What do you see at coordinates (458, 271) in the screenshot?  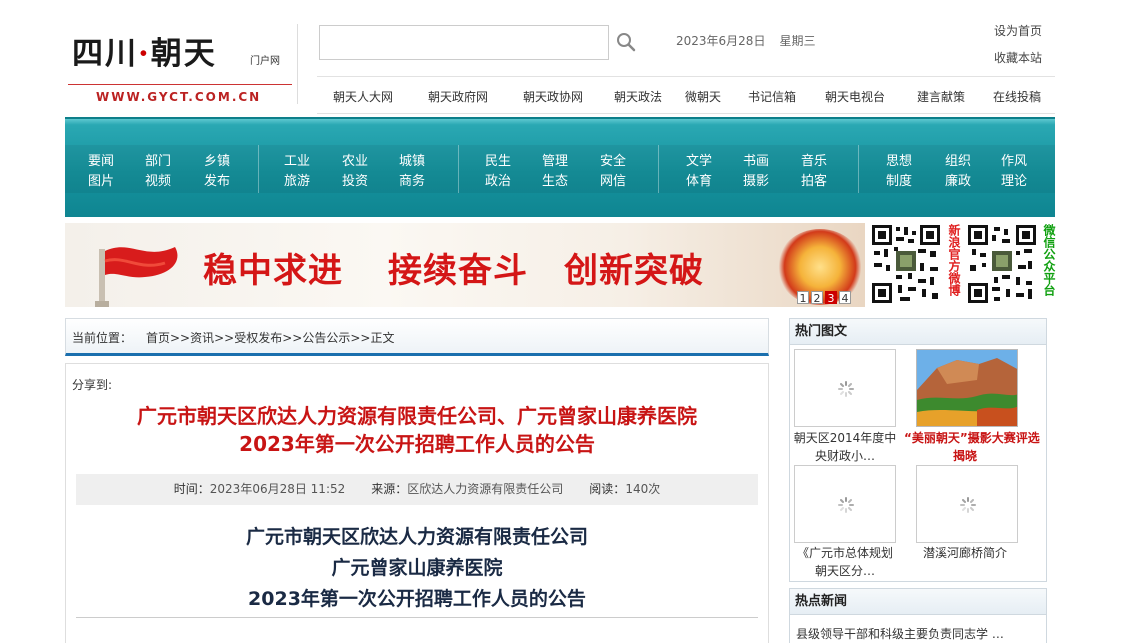 I see `banner-slogan: 接续奋斗` at bounding box center [458, 271].